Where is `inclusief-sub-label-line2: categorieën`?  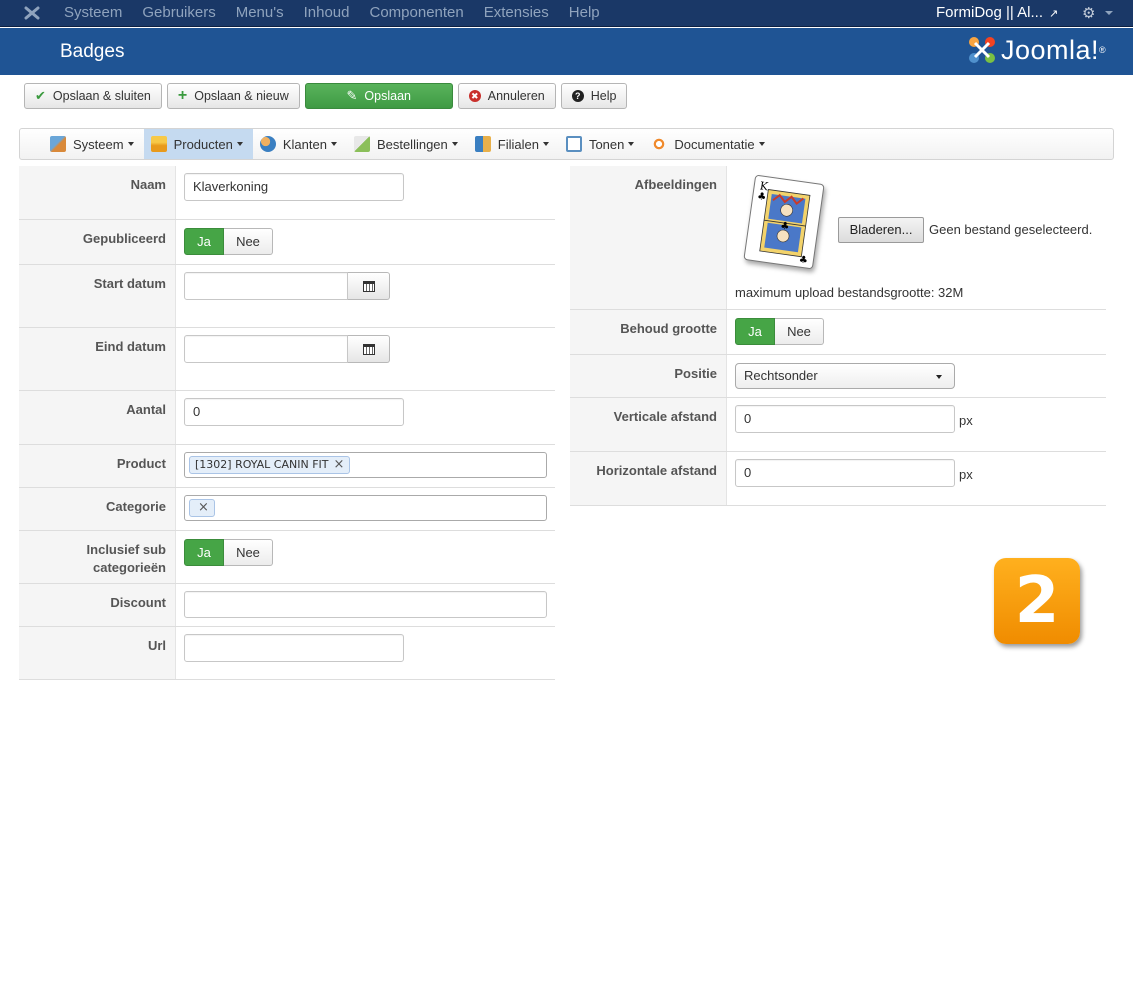
inclusief-sub-label-line2: categorieën is located at coordinates (129, 567).